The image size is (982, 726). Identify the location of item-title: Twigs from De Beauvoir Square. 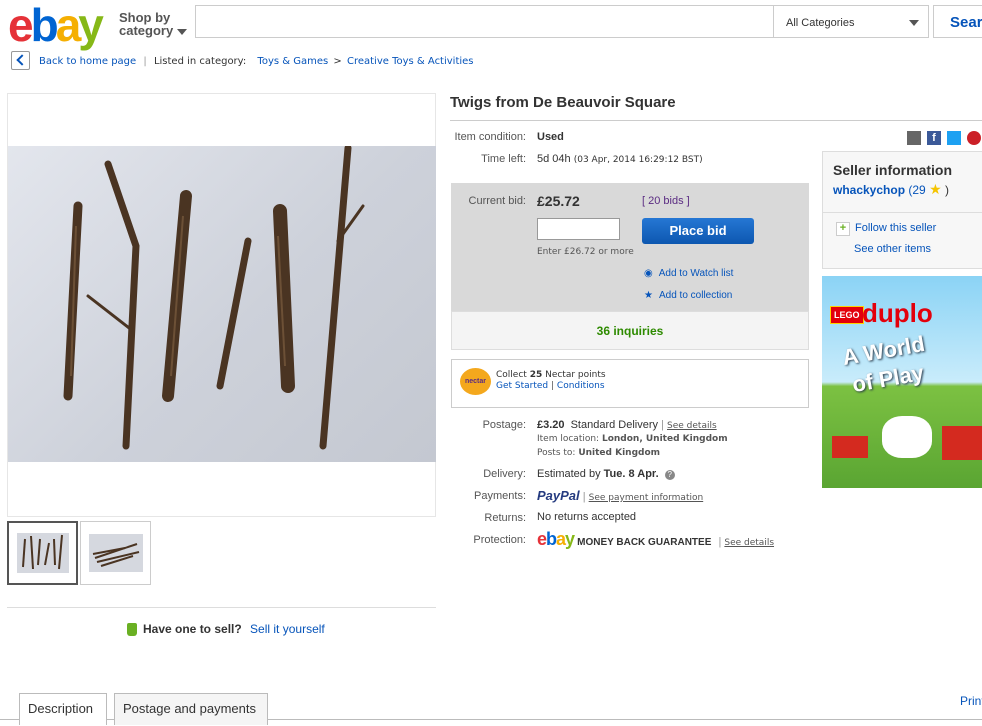
(563, 102).